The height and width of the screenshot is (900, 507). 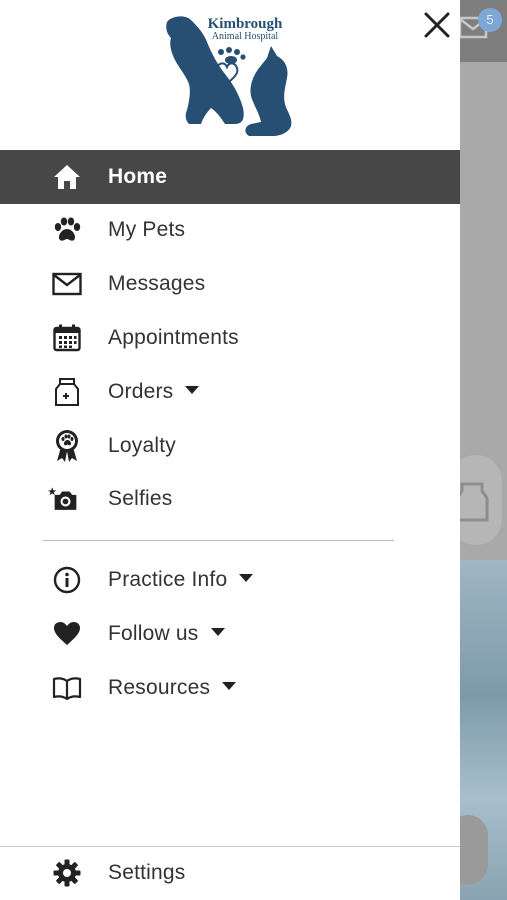 What do you see at coordinates (245, 36) in the screenshot?
I see `logo-subtitle: Animal Hospital` at bounding box center [245, 36].